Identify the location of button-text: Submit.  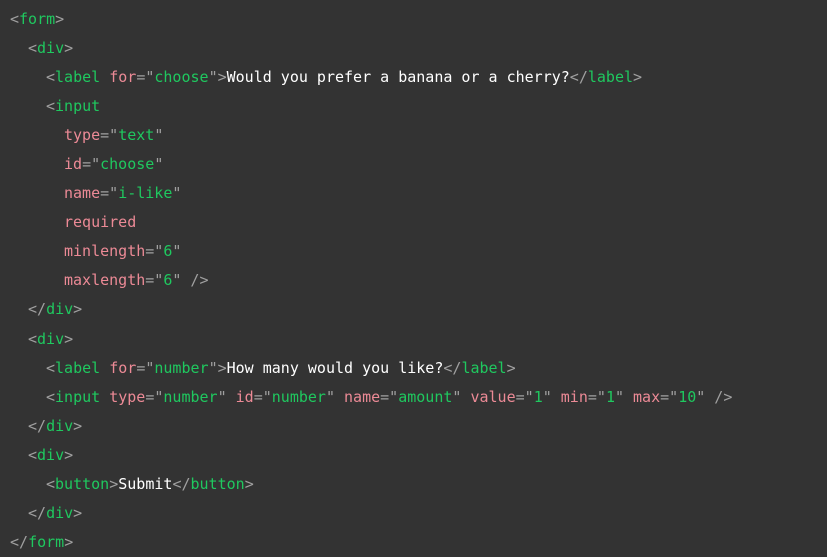
(145, 484).